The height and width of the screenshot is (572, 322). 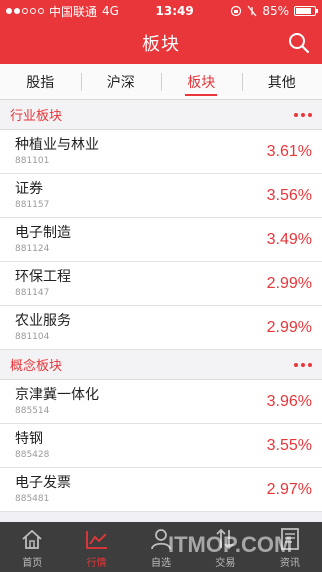 I want to click on sector-name: 种植业与林业, so click(x=57, y=145).